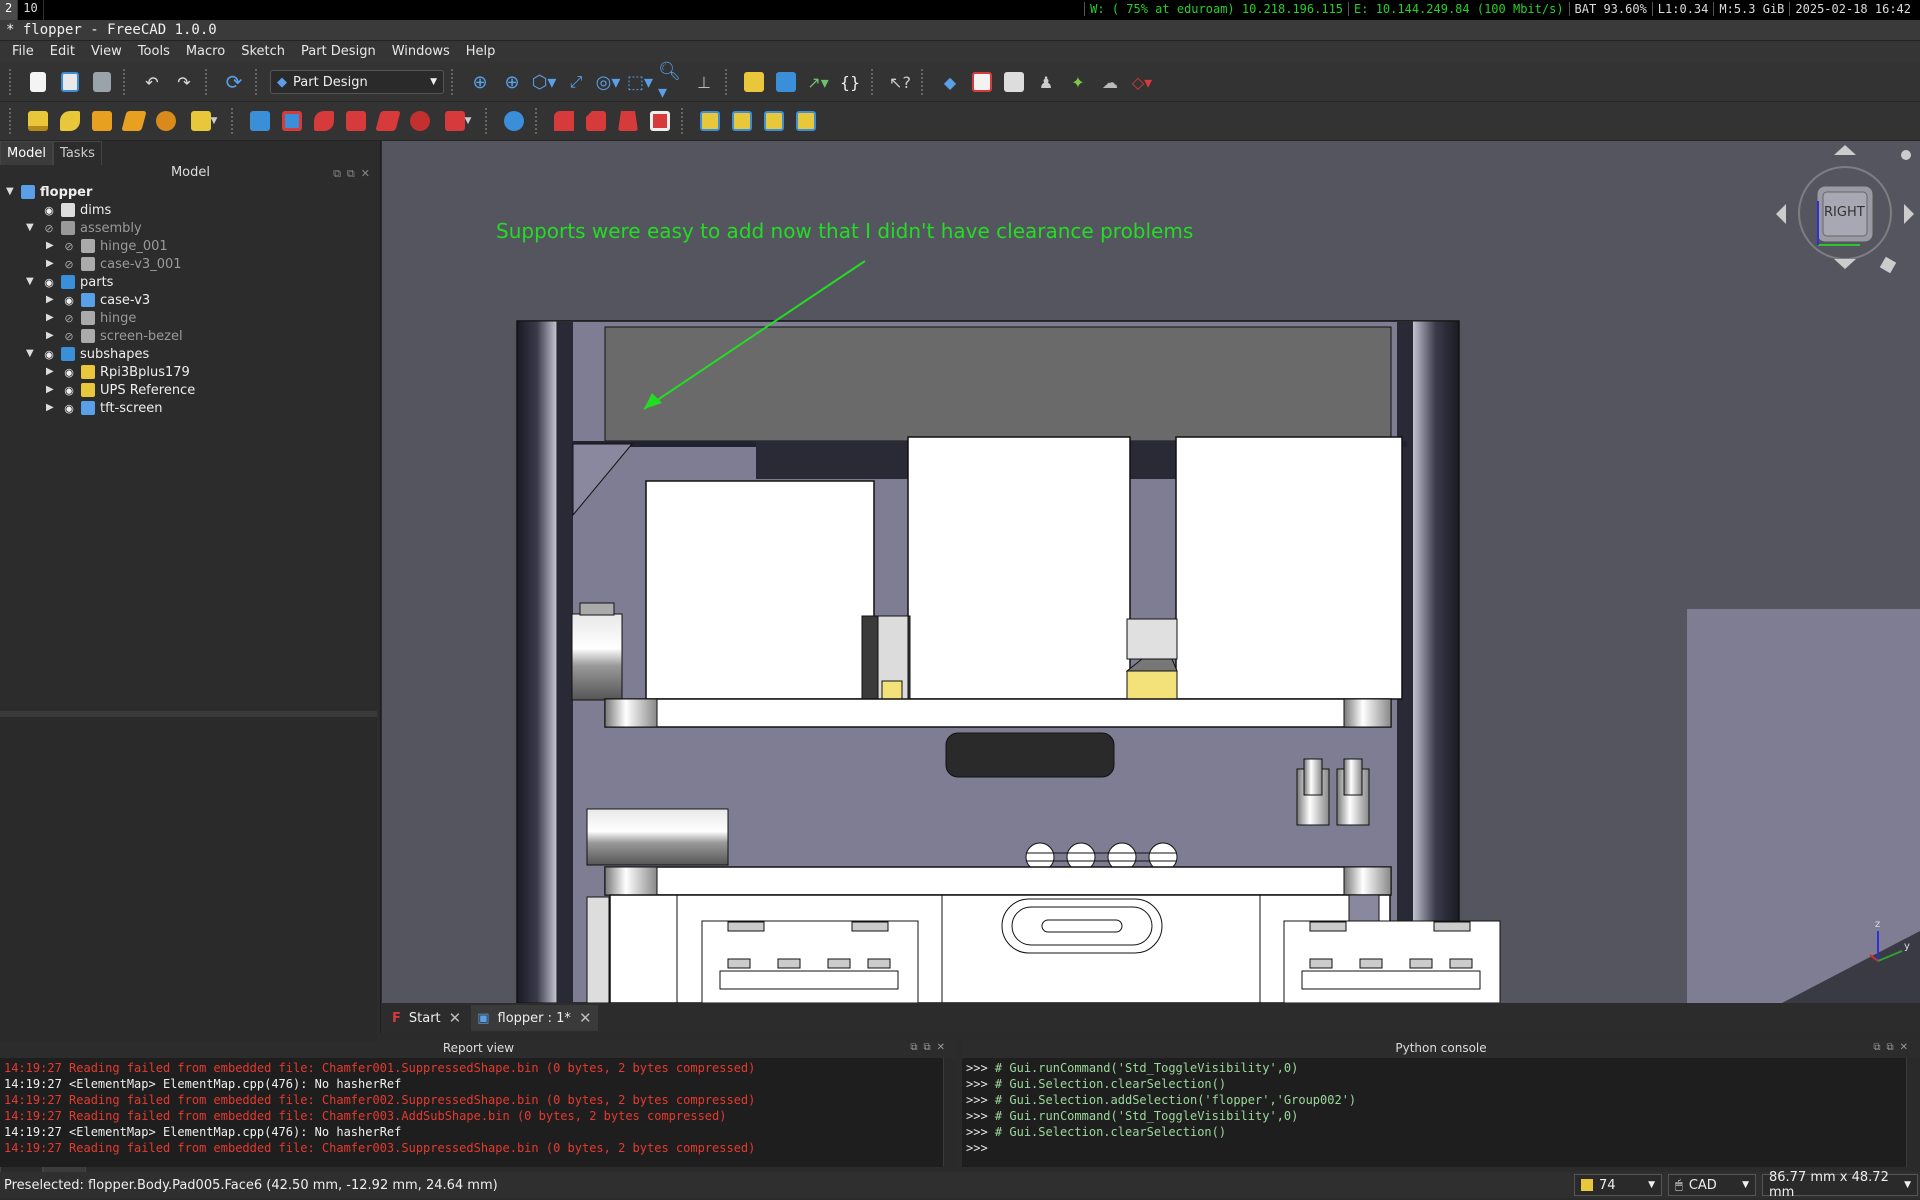 The image size is (1920, 1200). What do you see at coordinates (660, 121) in the screenshot?
I see `thickness-icon` at bounding box center [660, 121].